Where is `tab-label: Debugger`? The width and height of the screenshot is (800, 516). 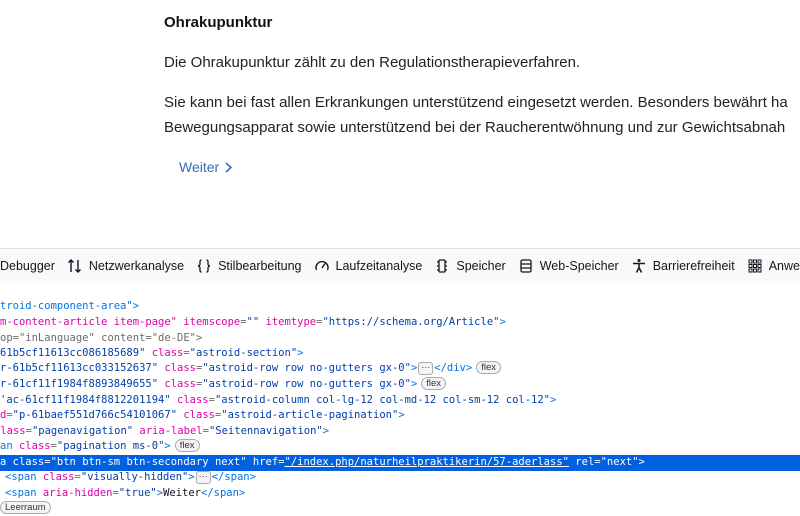
tab-label: Debugger is located at coordinates (27, 266).